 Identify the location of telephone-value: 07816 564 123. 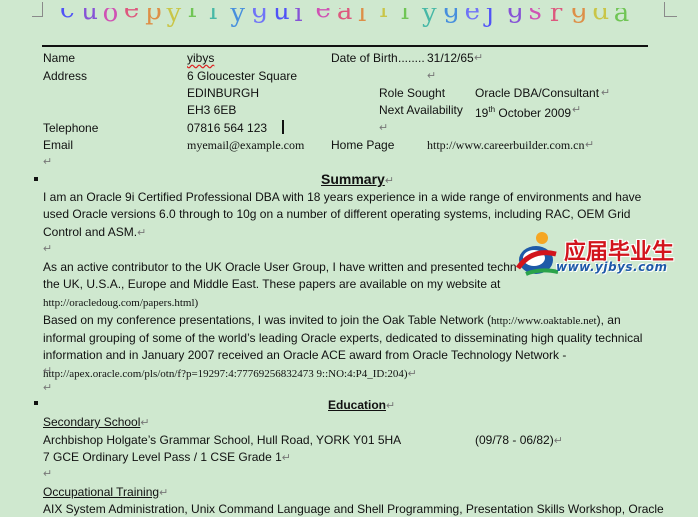
(227, 128).